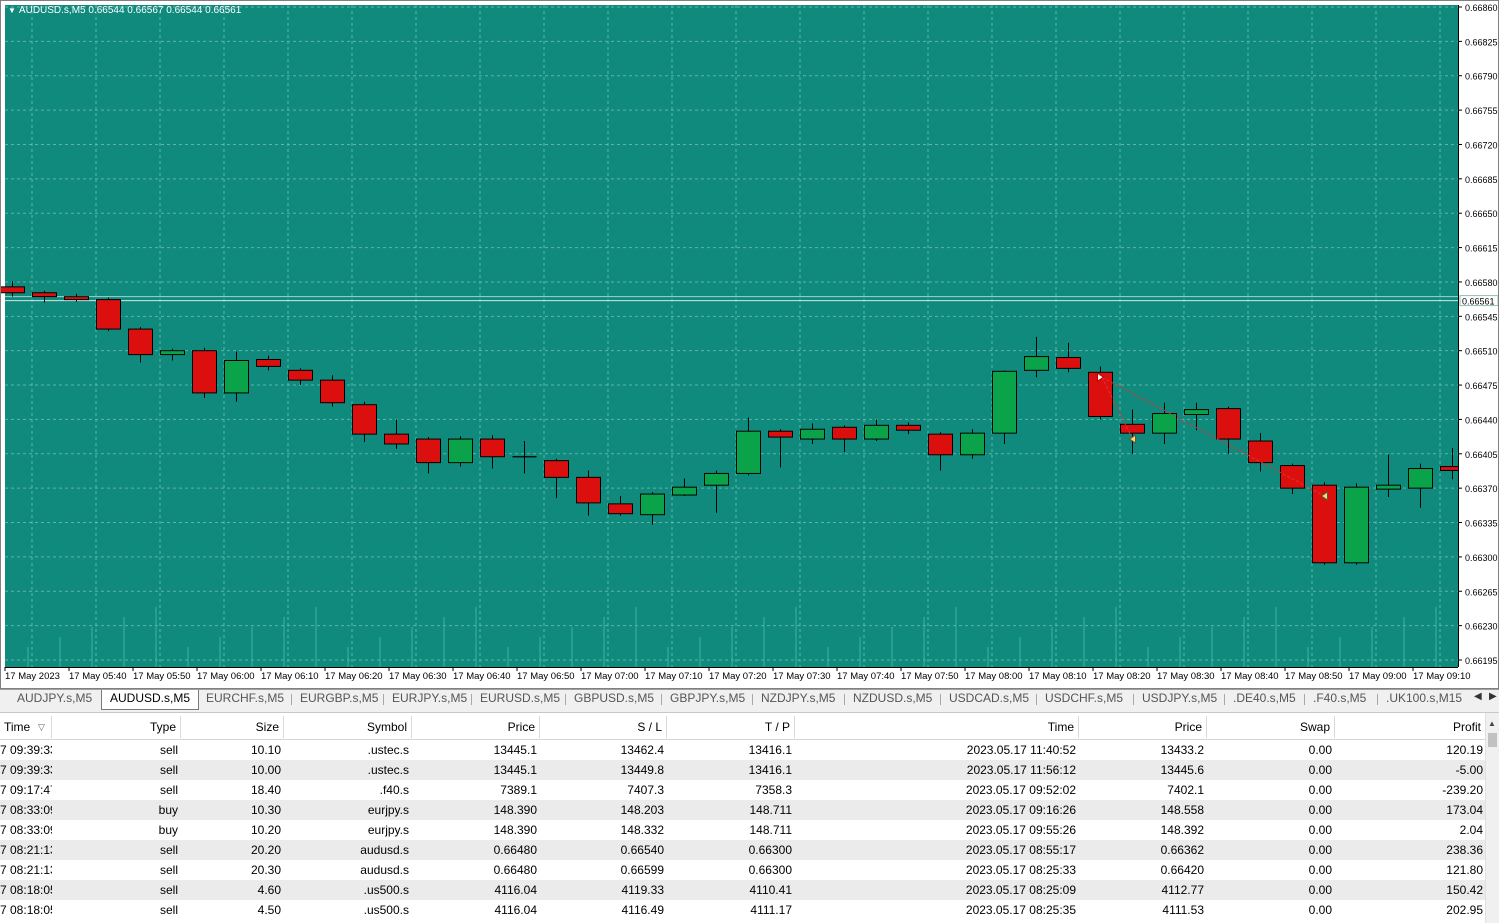  Describe the element at coordinates (603, 727) in the screenshot. I see `column-header-stop-loss: S / L` at that location.